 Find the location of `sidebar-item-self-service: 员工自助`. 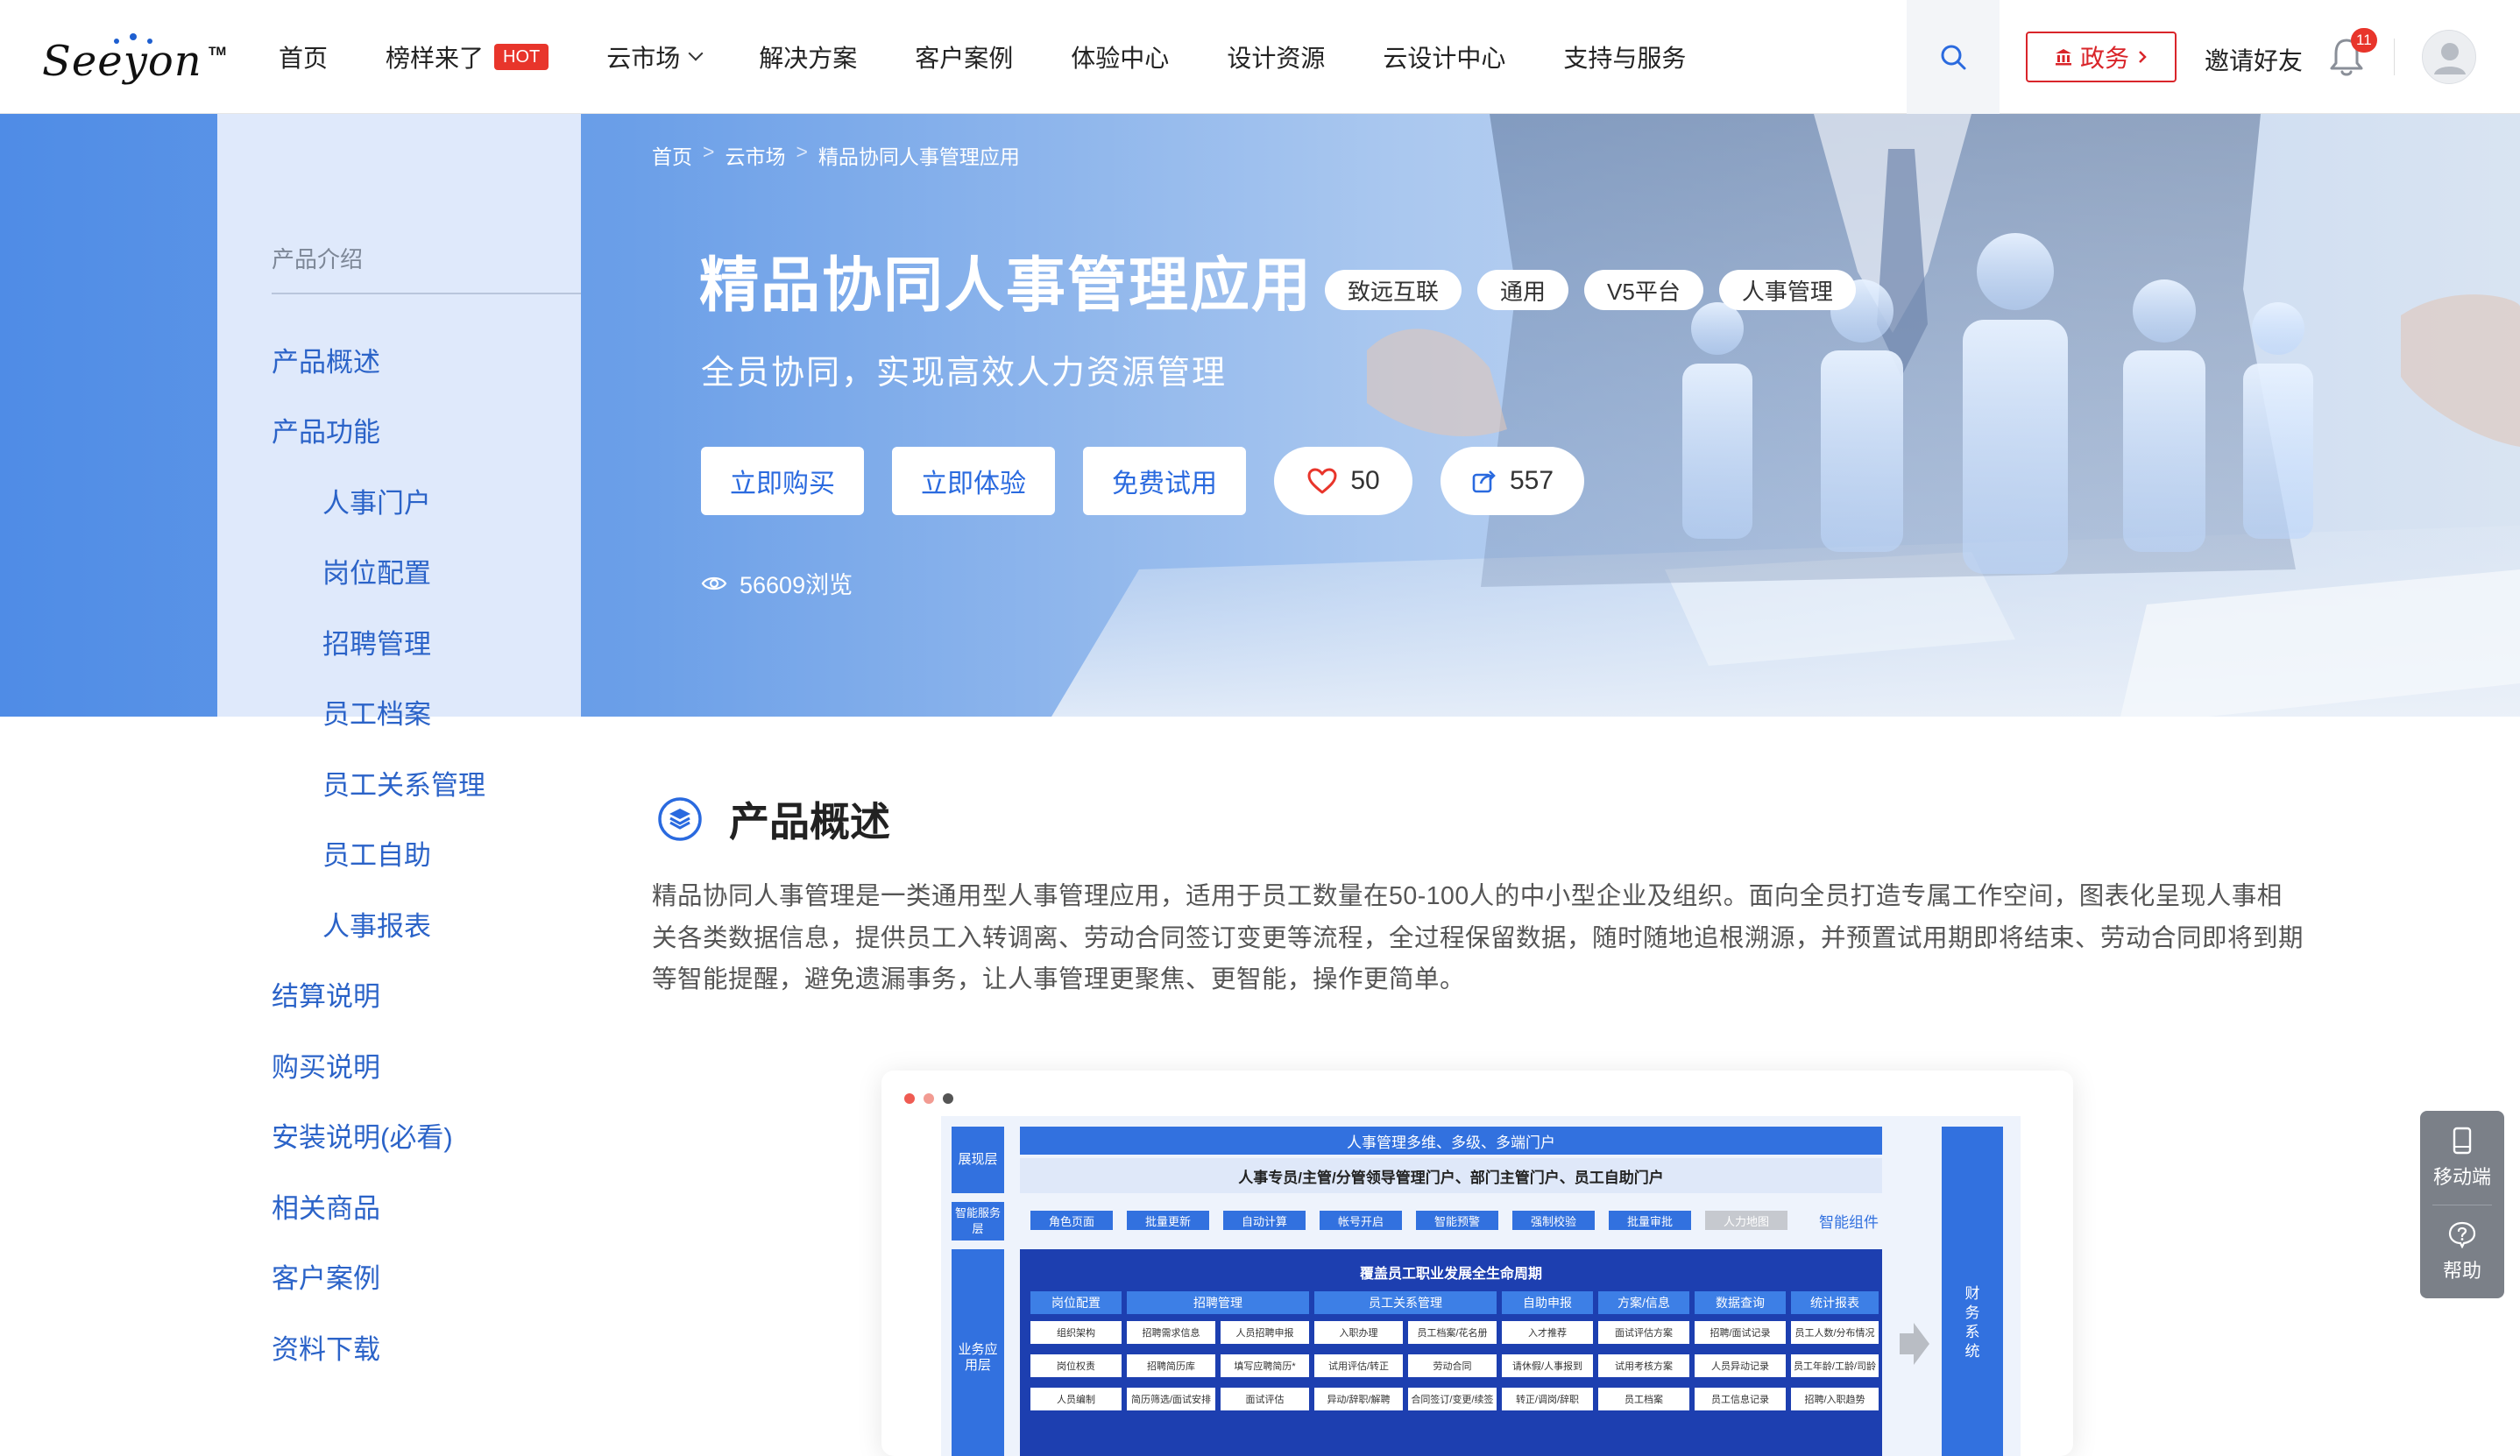

sidebar-item-self-service: 员工自助 is located at coordinates (399, 853).